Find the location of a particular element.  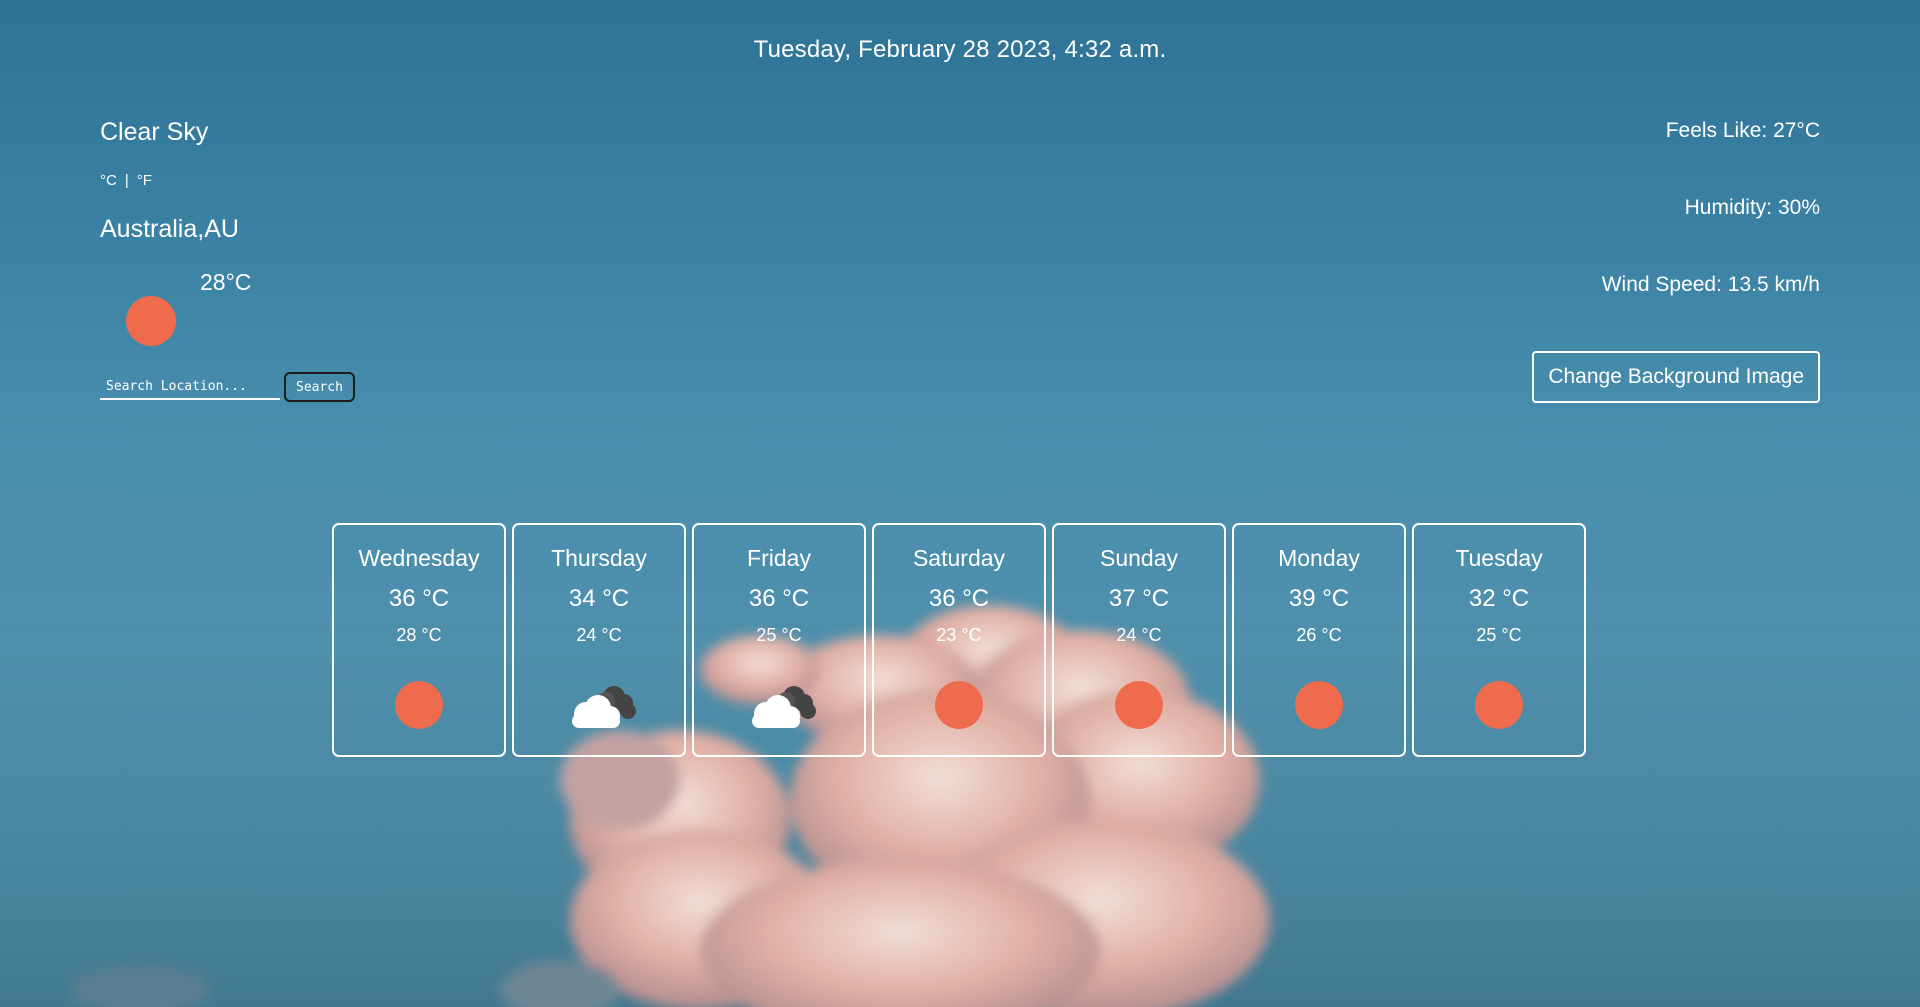

forecast-card: Saturday 36 °C 23 °C is located at coordinates (959, 640).